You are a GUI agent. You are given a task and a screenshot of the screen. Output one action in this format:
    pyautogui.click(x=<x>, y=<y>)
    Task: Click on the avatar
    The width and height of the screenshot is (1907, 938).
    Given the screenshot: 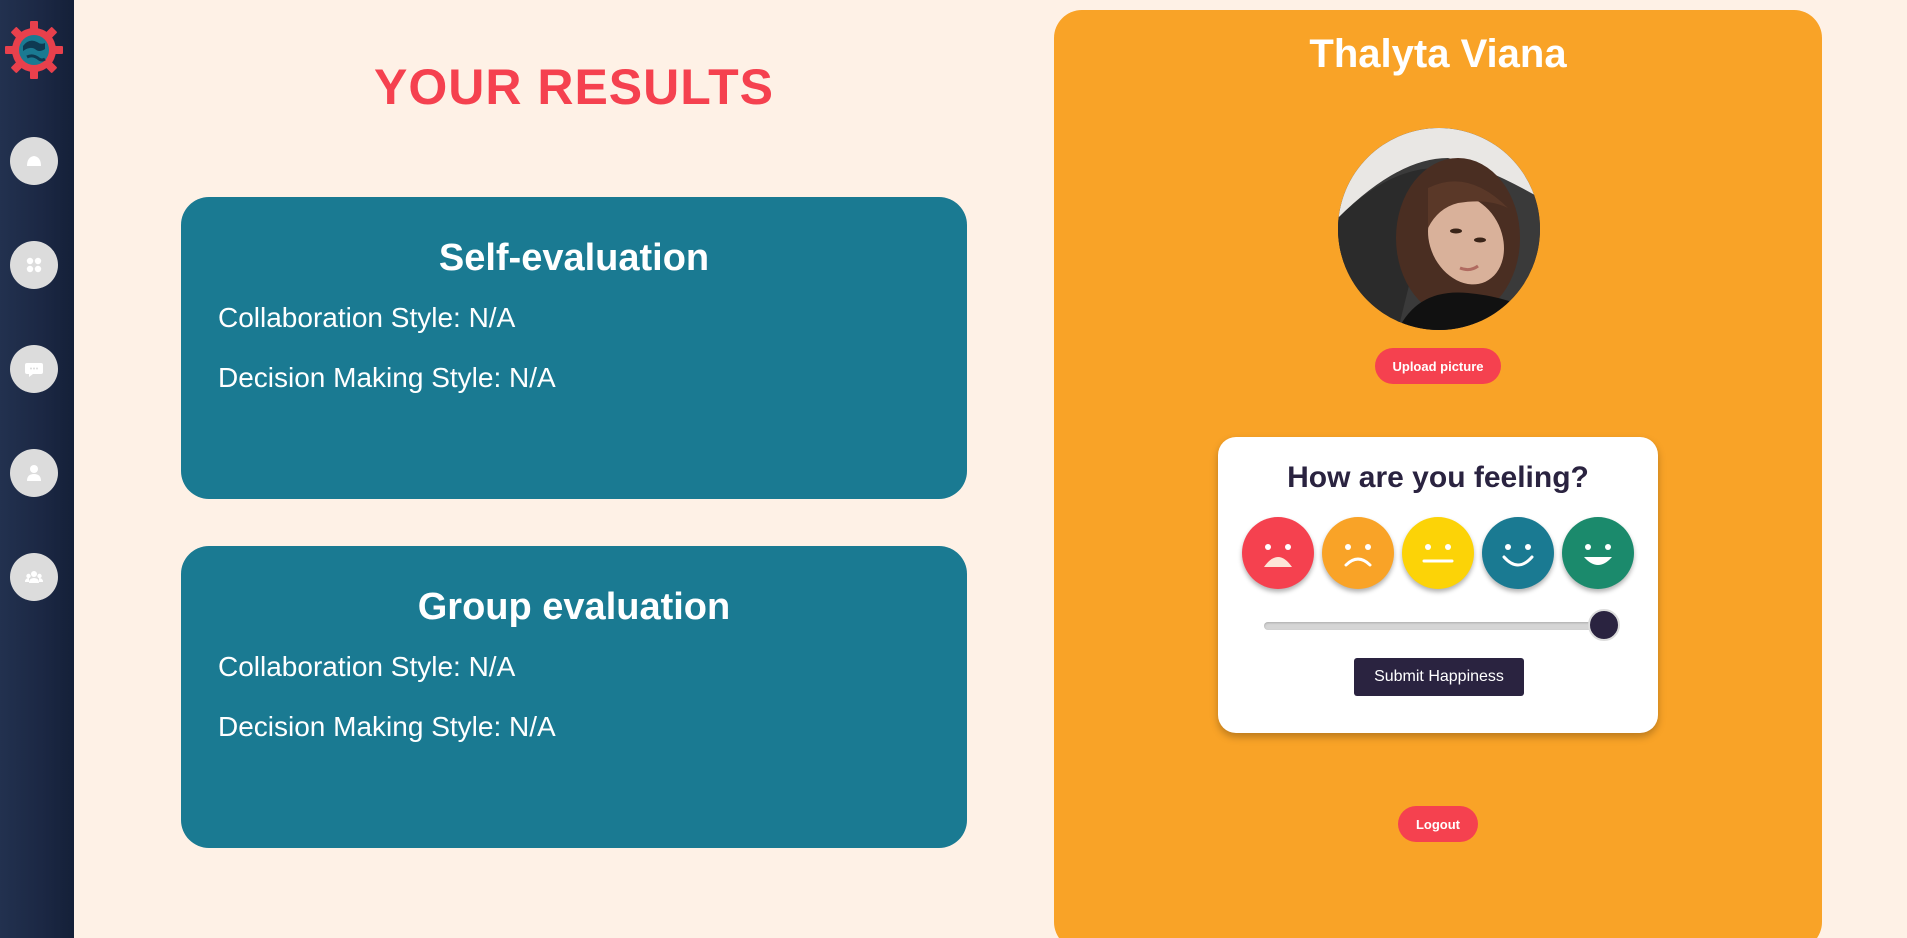 What is the action you would take?
    pyautogui.click(x=1439, y=229)
    